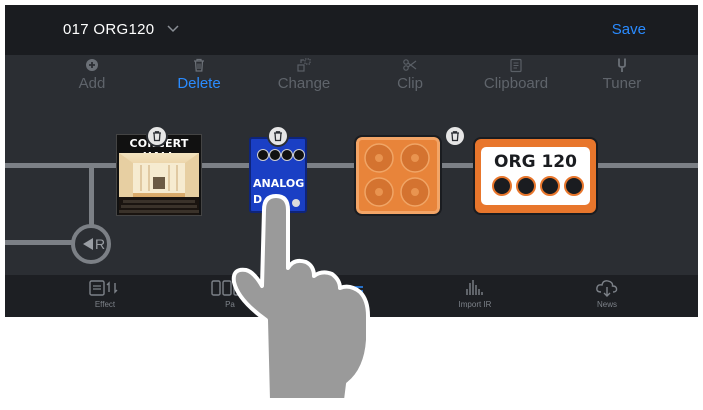 This screenshot has height=410, width=703. What do you see at coordinates (622, 74) in the screenshot?
I see `tuner-button: Tuner` at bounding box center [622, 74].